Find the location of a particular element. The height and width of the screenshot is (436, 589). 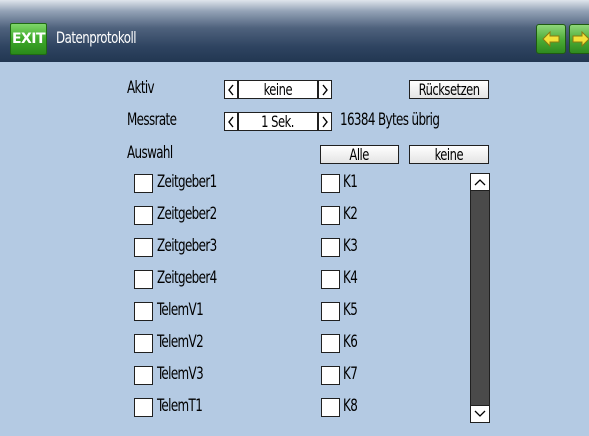

checkbox-left-label: TelemT1 is located at coordinates (180, 406).